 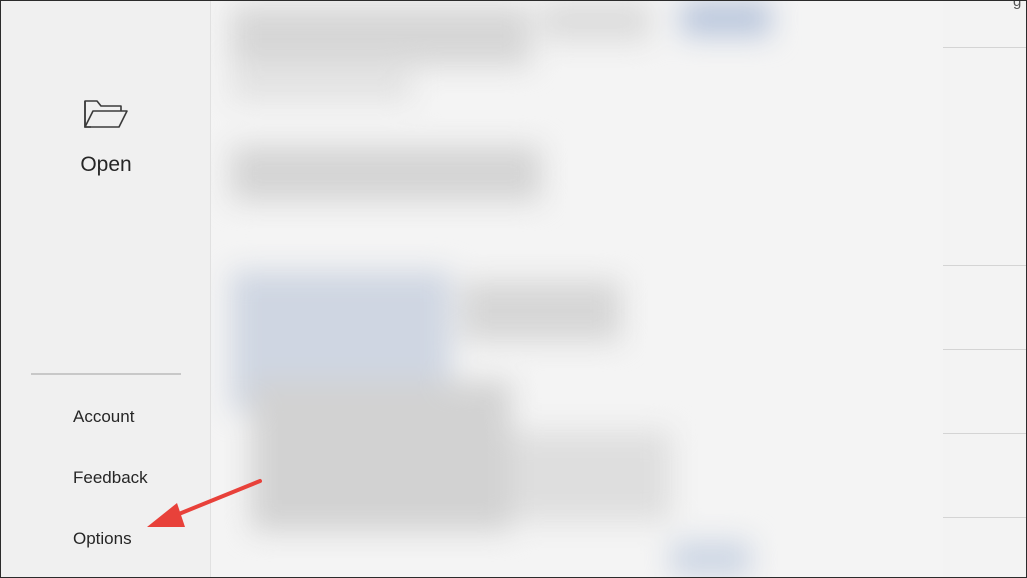 I want to click on truncated-text: g, so click(x=1017, y=5).